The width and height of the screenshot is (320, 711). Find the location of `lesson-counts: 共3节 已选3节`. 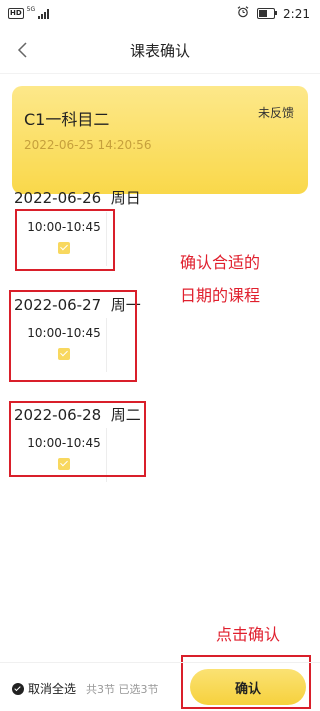

lesson-counts: 共3节 已选3节 is located at coordinates (122, 689).